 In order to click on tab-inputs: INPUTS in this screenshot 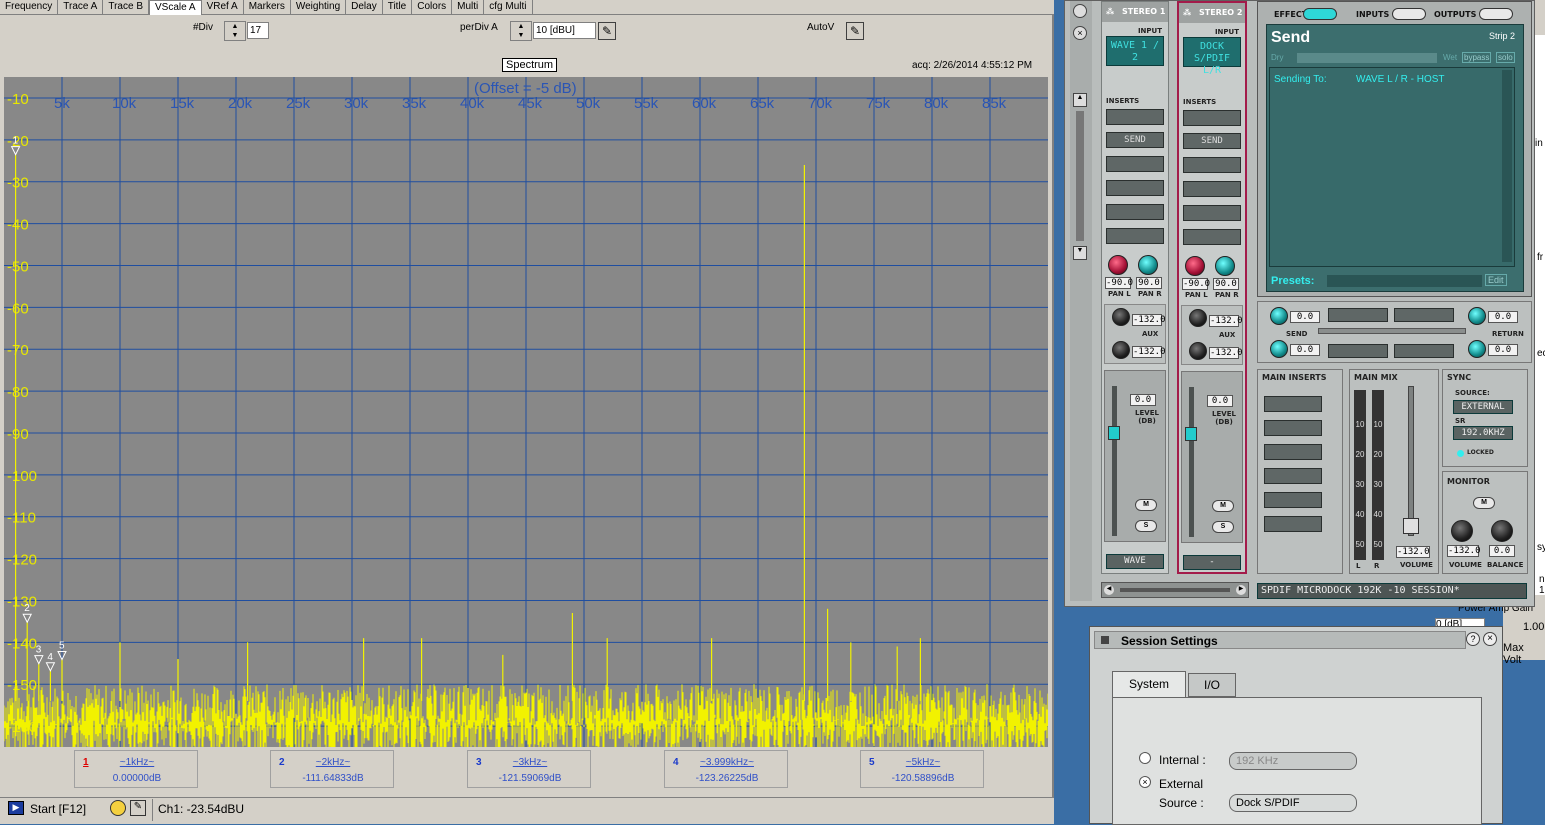, I will do `click(1372, 14)`.